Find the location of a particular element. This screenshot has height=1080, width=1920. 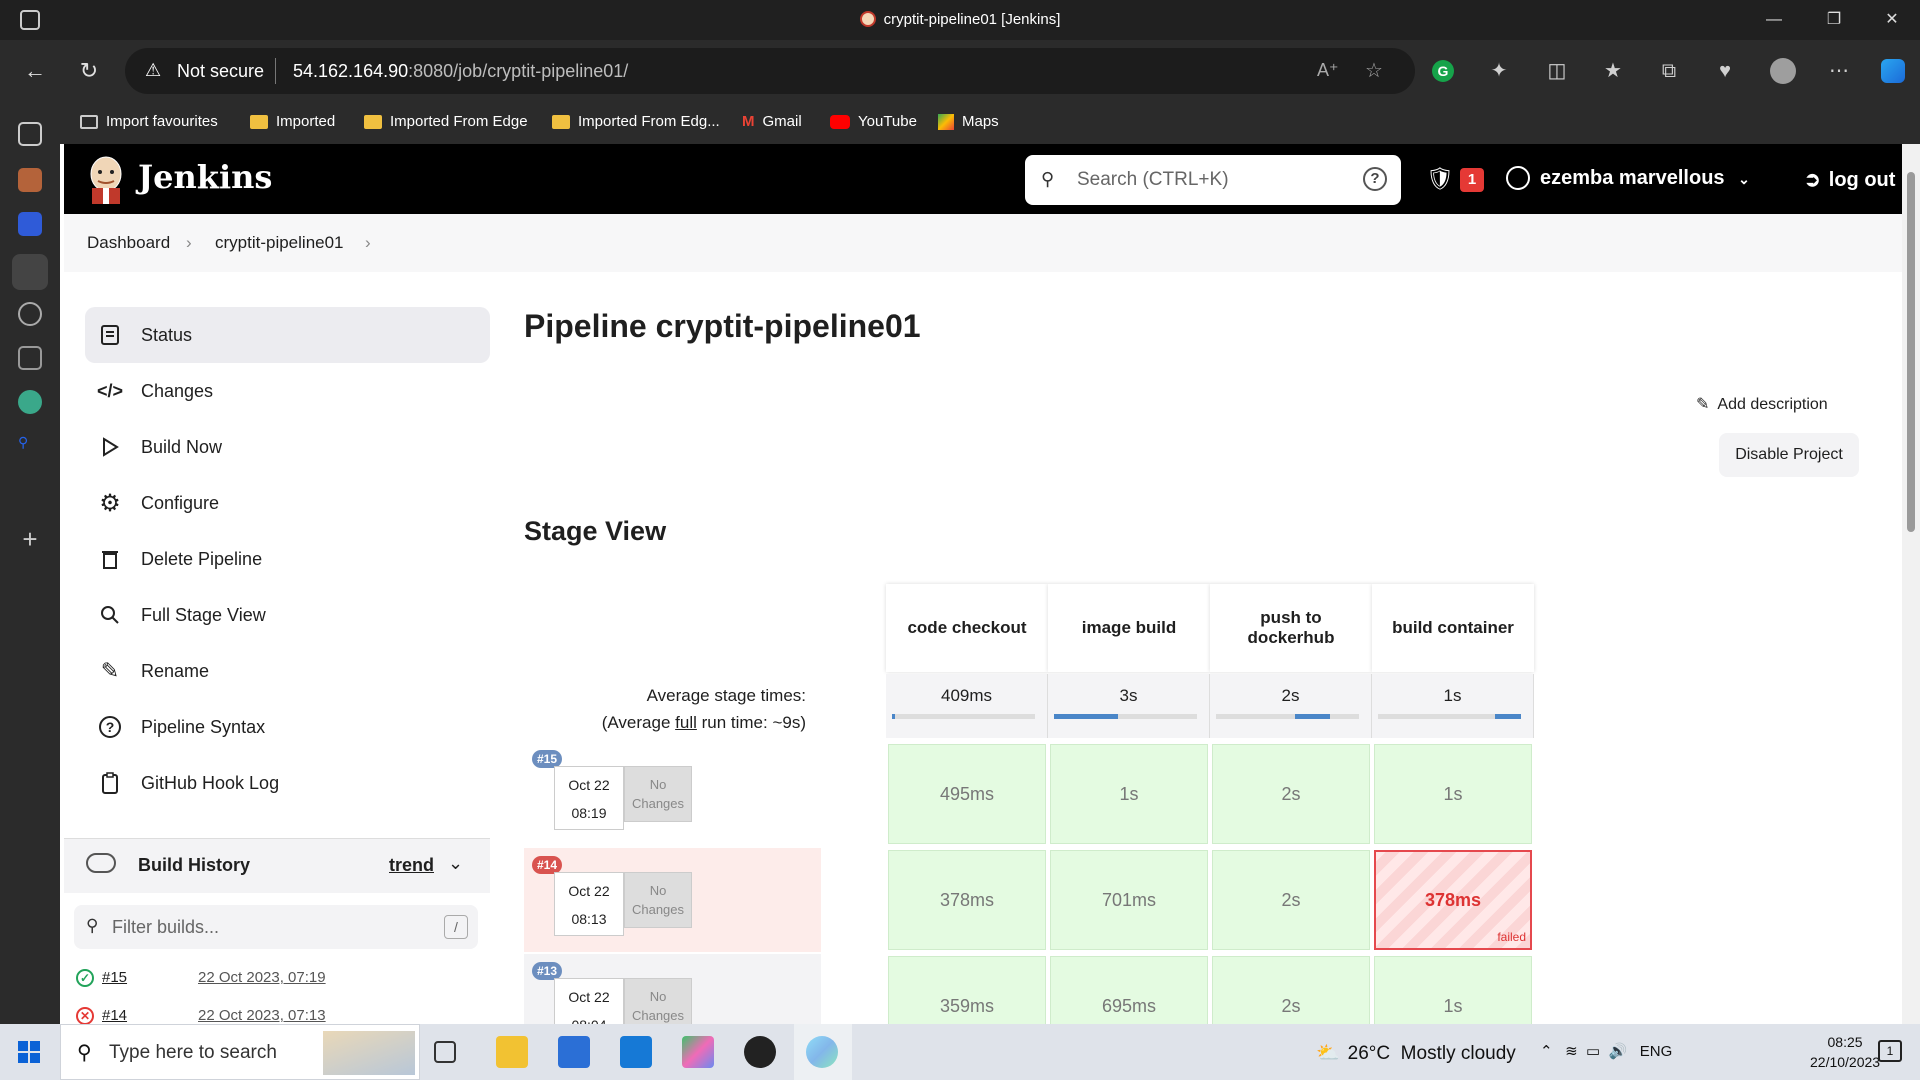

fav-imported-from-edge: Imported From Edge is located at coordinates (446, 121).